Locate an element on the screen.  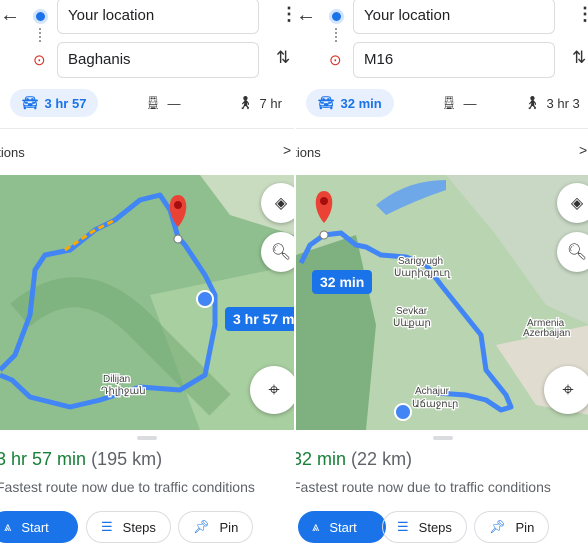
destination-input: Baghanis is located at coordinates (158, 60).